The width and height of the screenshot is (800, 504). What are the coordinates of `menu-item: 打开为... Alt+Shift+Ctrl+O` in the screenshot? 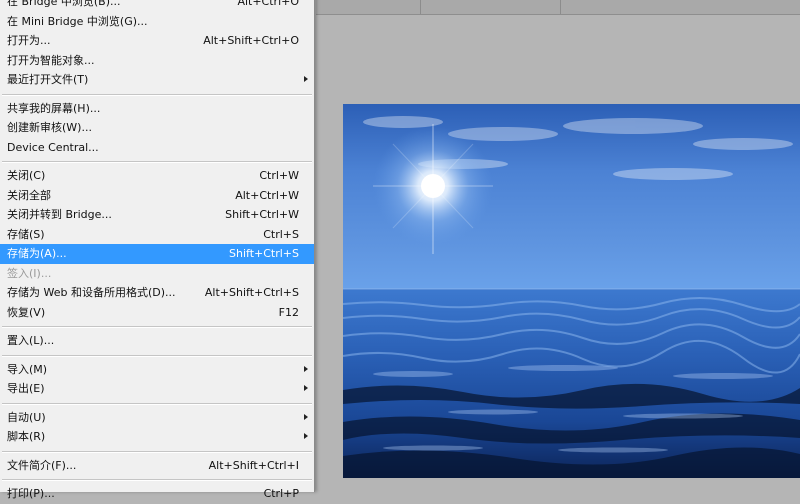 It's located at (157, 41).